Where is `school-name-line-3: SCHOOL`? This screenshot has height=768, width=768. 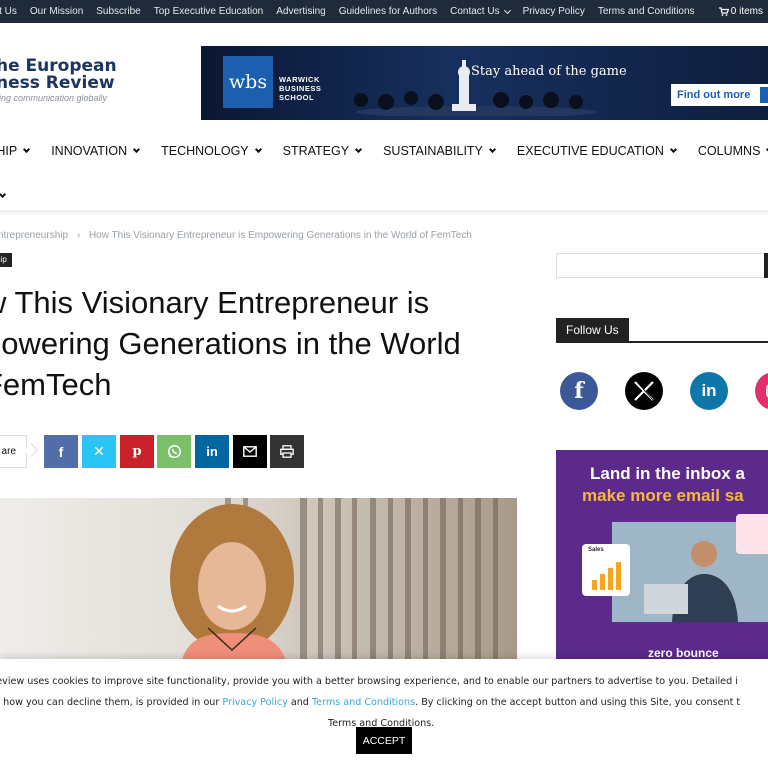 school-name-line-3: SCHOOL is located at coordinates (297, 97).